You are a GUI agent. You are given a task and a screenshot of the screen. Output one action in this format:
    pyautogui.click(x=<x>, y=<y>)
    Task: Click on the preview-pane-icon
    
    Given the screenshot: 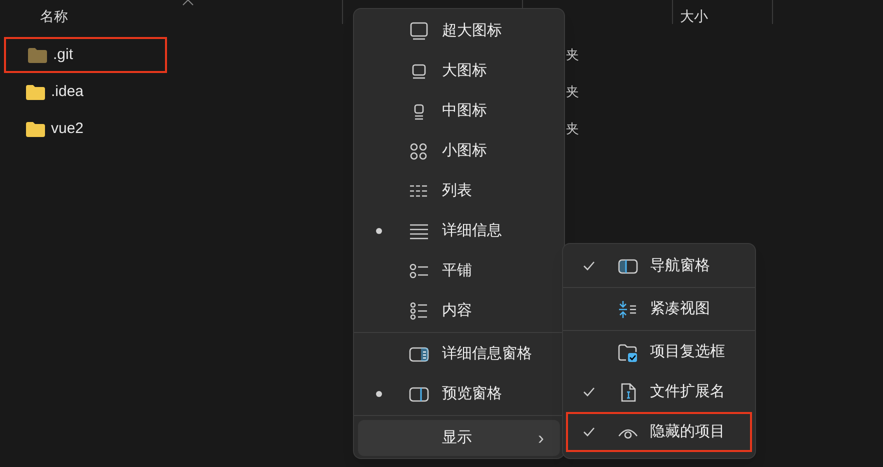 What is the action you would take?
    pyautogui.click(x=419, y=394)
    